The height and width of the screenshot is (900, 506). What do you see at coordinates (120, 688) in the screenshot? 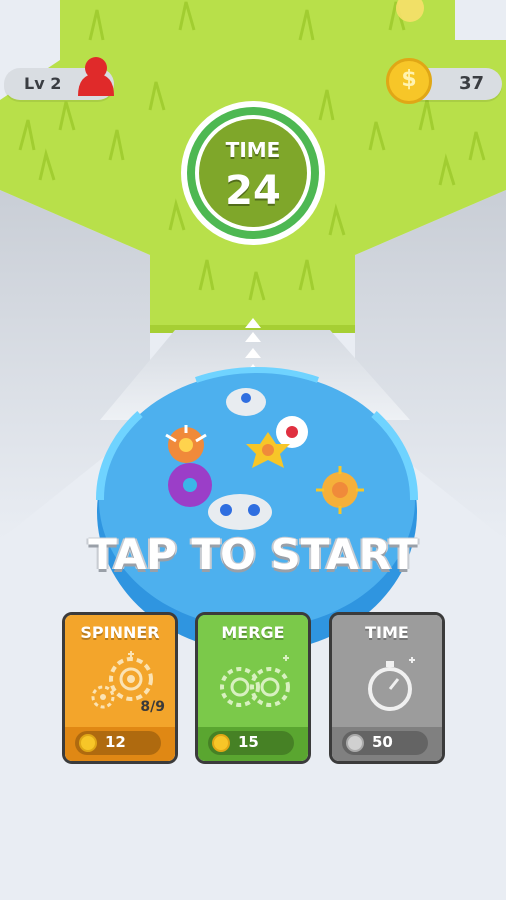
I see `spinner-upgrade-card: SPINNER 8/9 12` at bounding box center [120, 688].